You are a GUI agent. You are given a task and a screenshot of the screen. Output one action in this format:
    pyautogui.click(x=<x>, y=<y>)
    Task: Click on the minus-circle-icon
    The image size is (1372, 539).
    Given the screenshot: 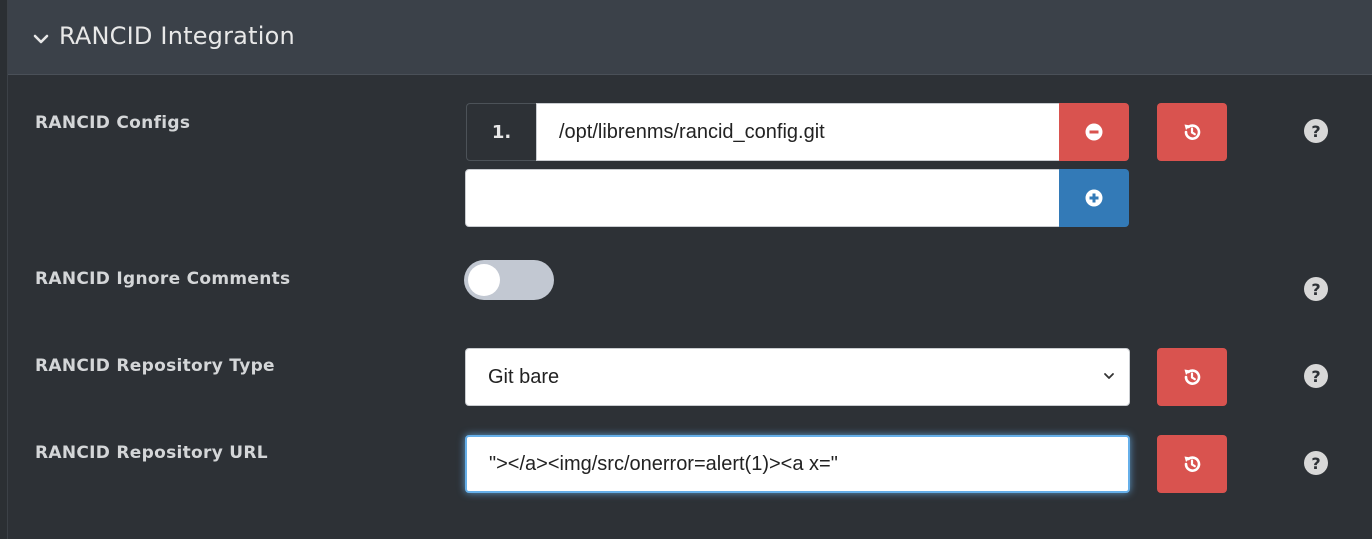 What is the action you would take?
    pyautogui.click(x=1094, y=132)
    